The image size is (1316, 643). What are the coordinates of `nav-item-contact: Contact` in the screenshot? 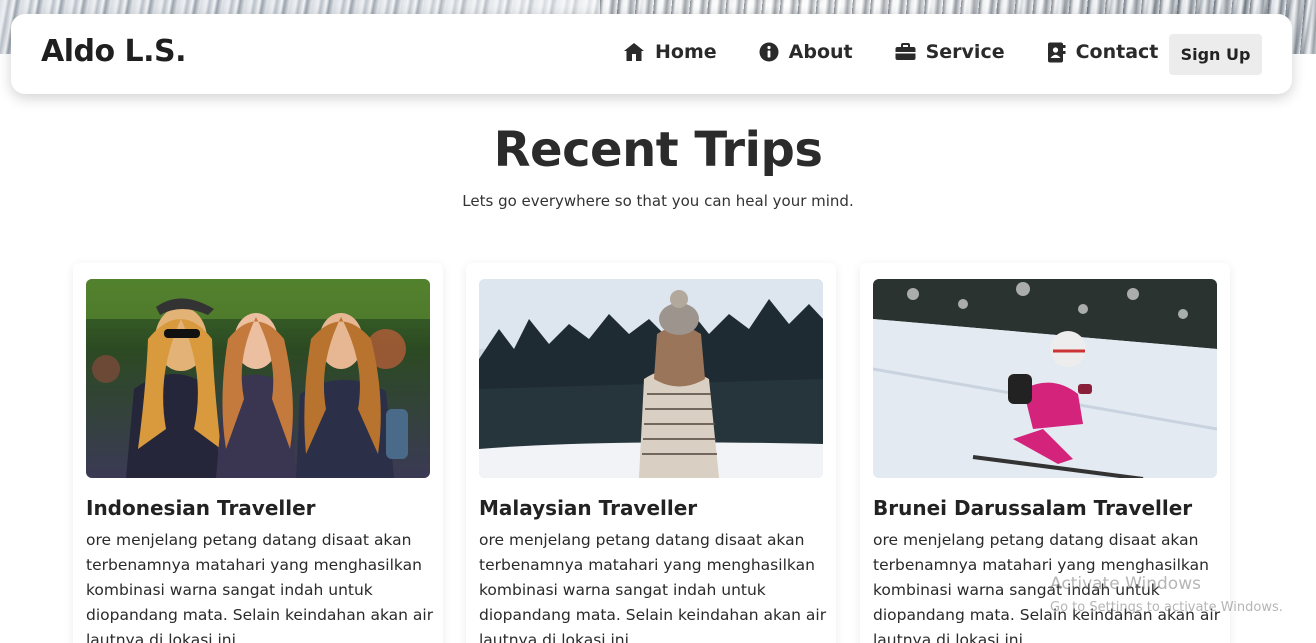 It's located at (1103, 52).